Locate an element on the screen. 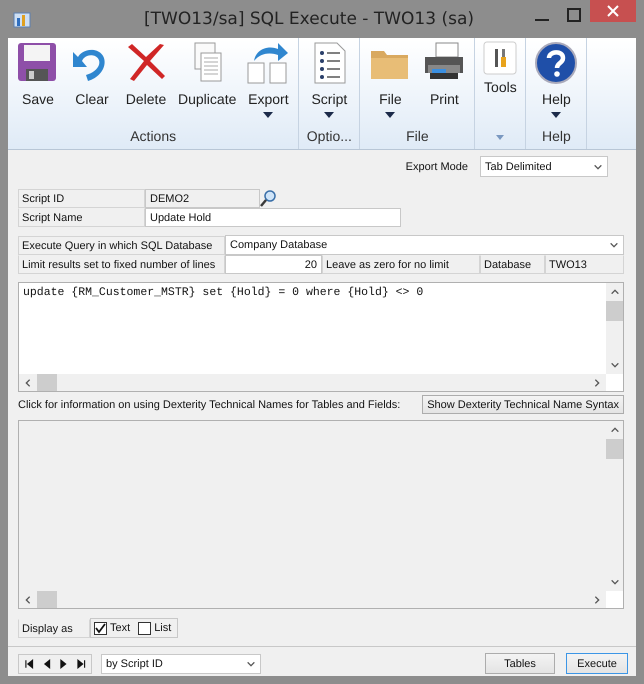 The height and width of the screenshot is (684, 644). field-label: Display as is located at coordinates (54, 628).